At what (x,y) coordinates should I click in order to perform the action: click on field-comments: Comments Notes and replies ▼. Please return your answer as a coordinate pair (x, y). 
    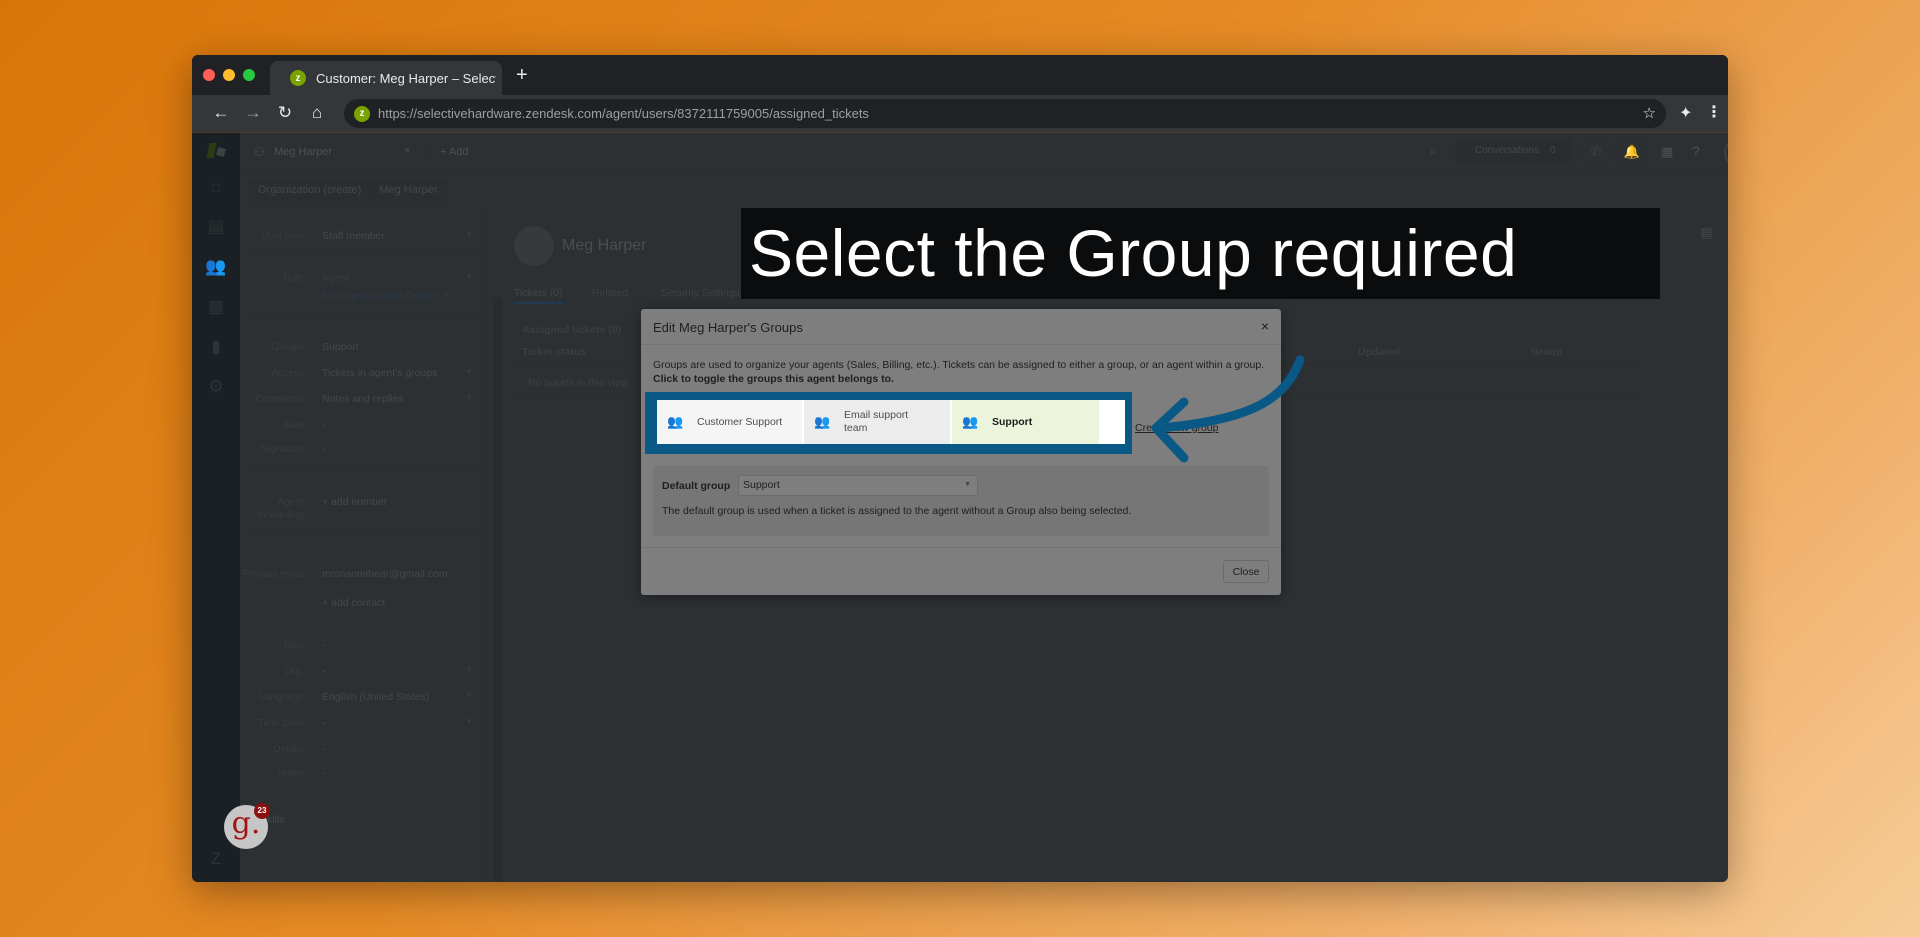
    Looking at the image, I should click on (360, 400).